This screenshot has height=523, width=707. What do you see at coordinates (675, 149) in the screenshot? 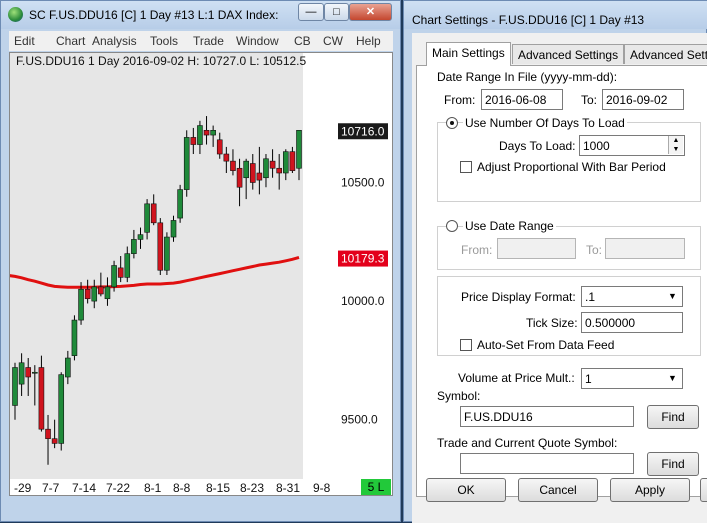
I see `spin-down-icon: ▼` at bounding box center [675, 149].